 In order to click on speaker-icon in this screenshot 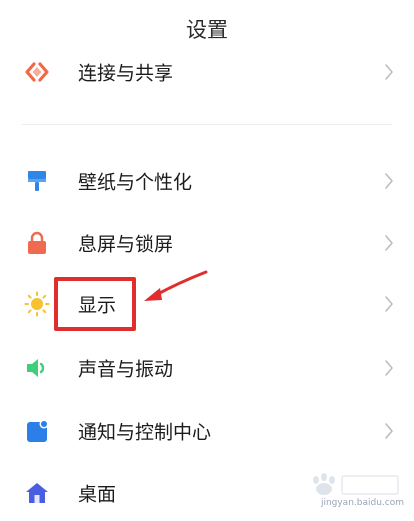, I will do `click(37, 368)`.